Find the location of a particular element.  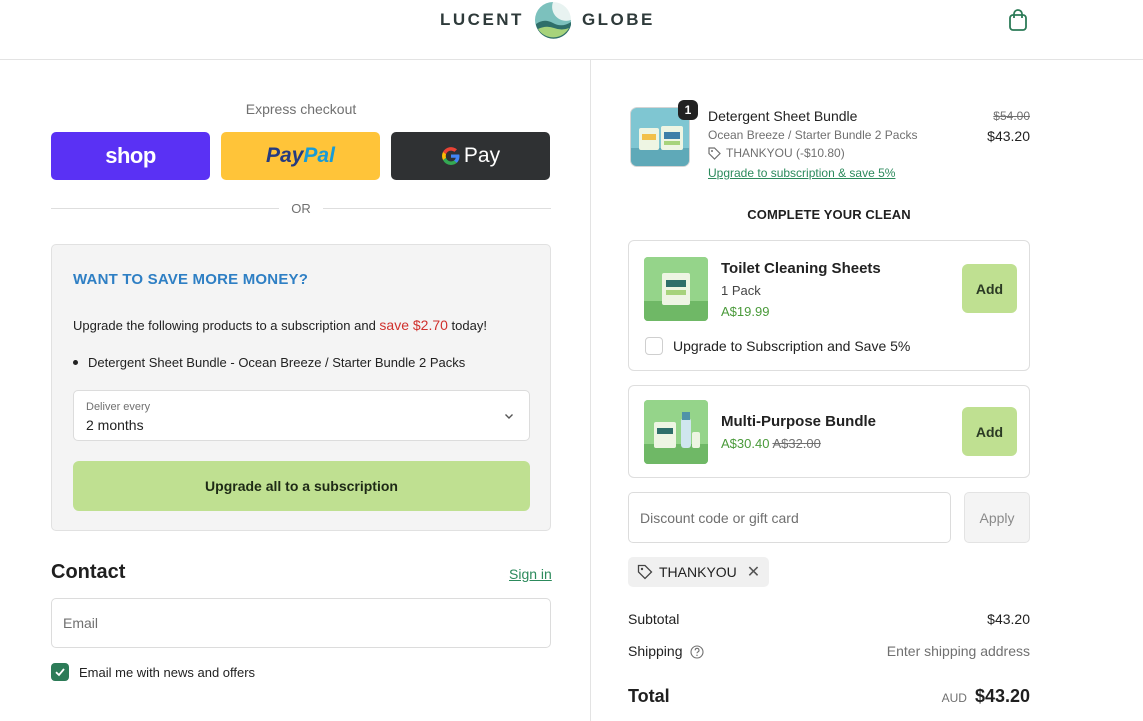

newsletter-label: Email me with news and offers is located at coordinates (167, 672).